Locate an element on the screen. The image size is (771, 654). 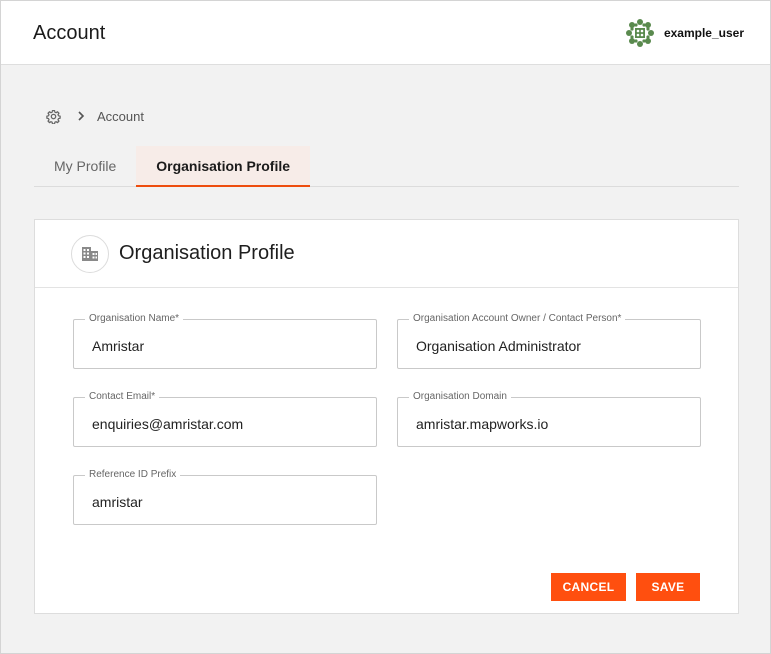
organisation-name-input is located at coordinates (225, 344).